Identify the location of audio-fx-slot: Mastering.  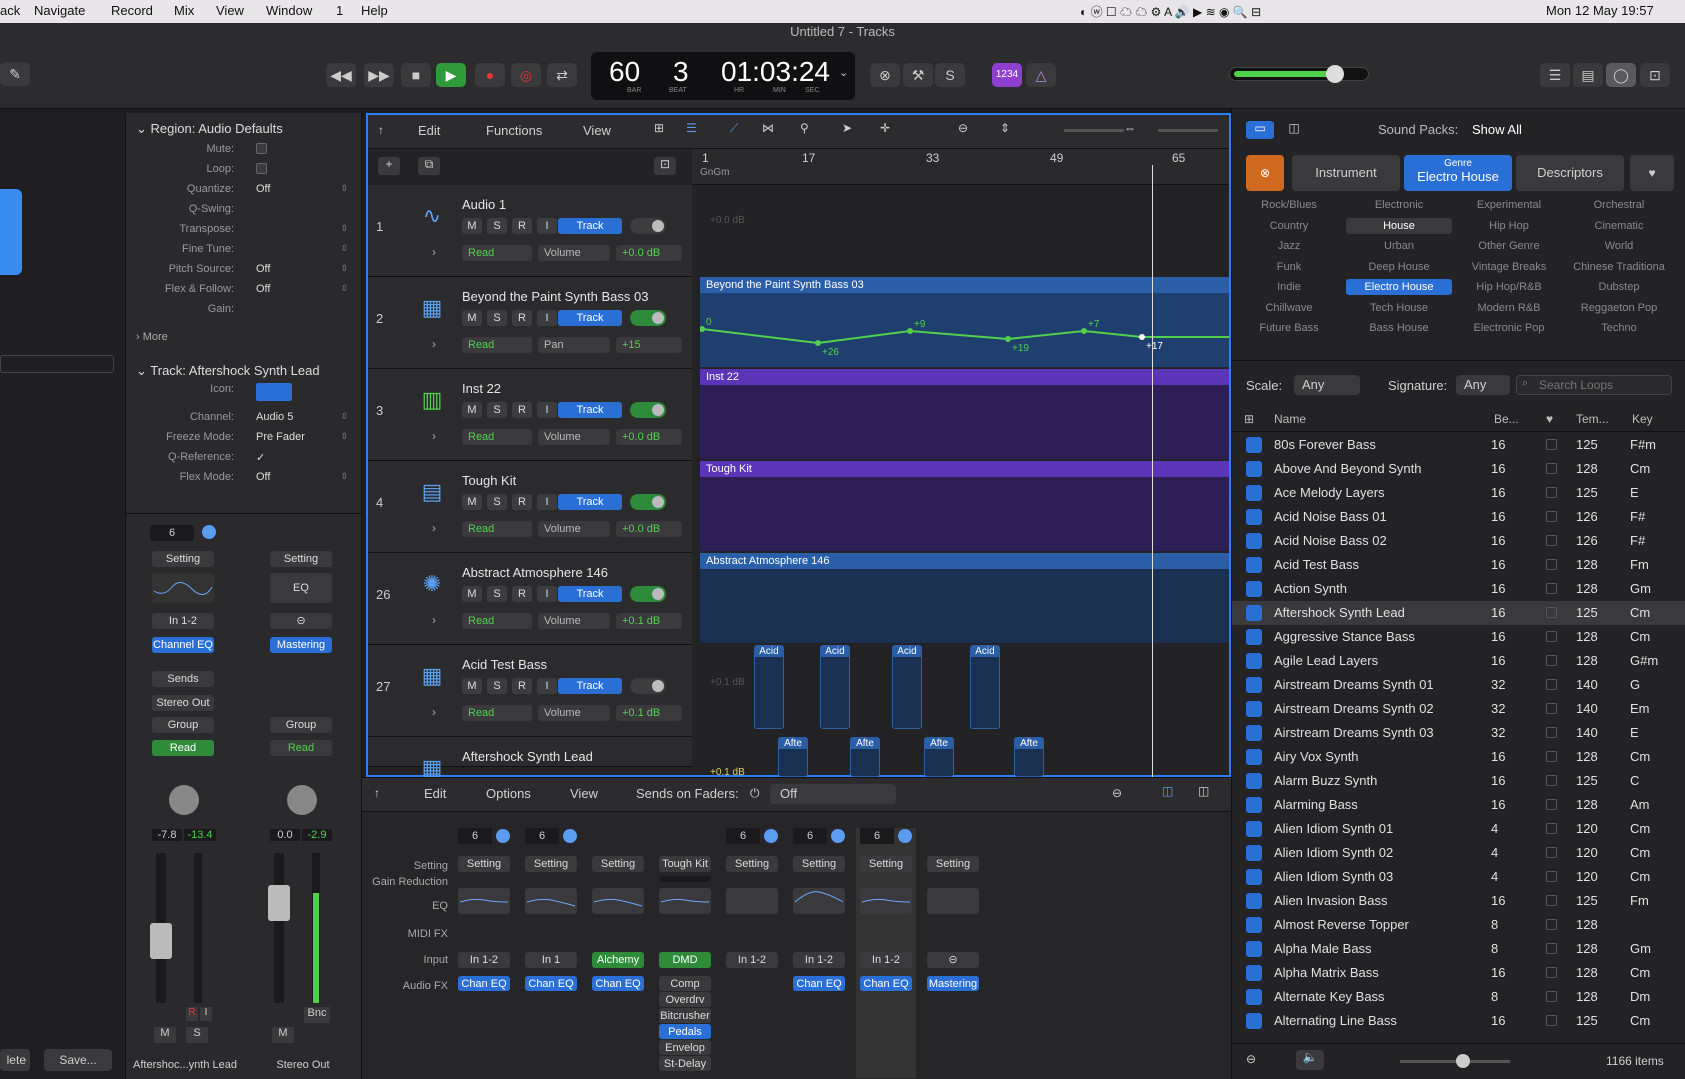
(953, 983).